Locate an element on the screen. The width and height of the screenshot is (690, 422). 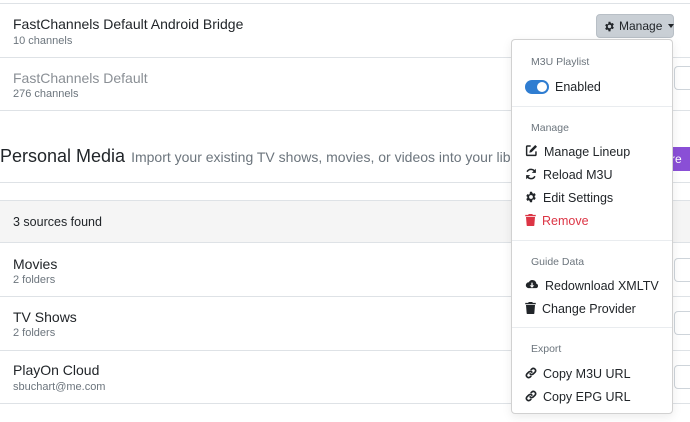
copy-epg-url-item: Copy EPG URL is located at coordinates (595, 397).